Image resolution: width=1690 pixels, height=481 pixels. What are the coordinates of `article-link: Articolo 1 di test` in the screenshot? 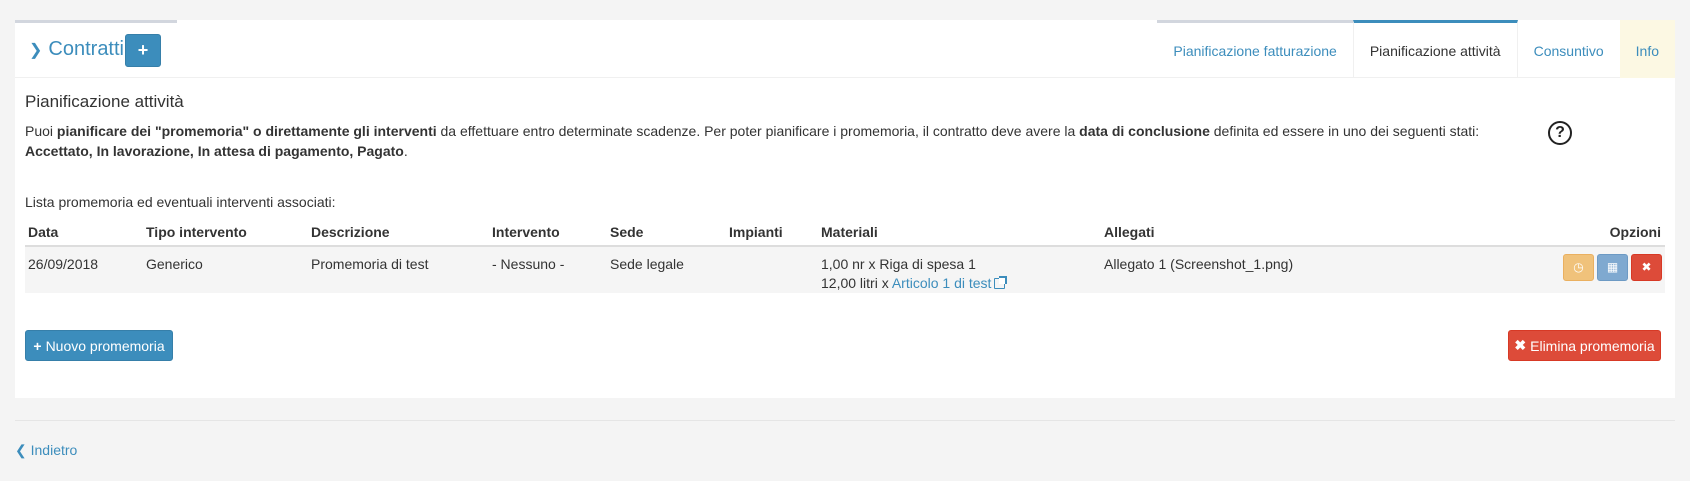 It's located at (942, 283).